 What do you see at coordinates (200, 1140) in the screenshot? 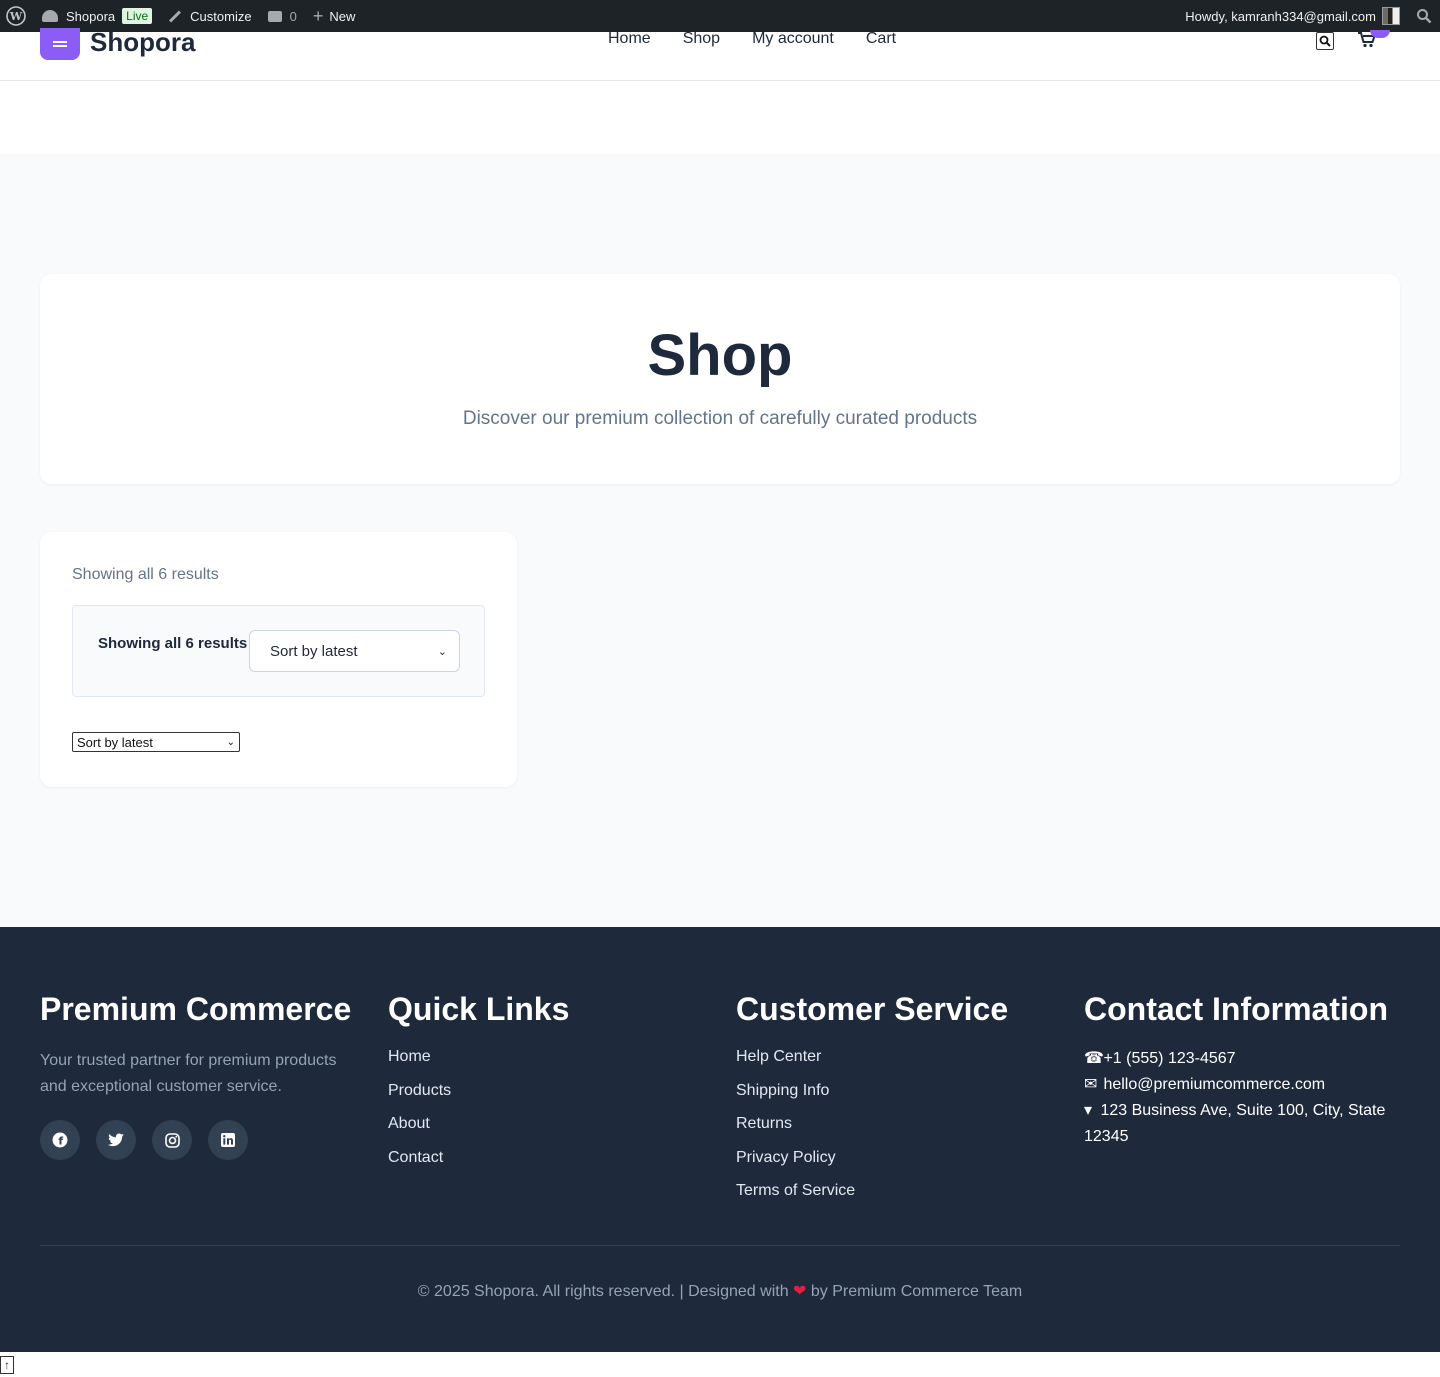
I see `social-links: f` at bounding box center [200, 1140].